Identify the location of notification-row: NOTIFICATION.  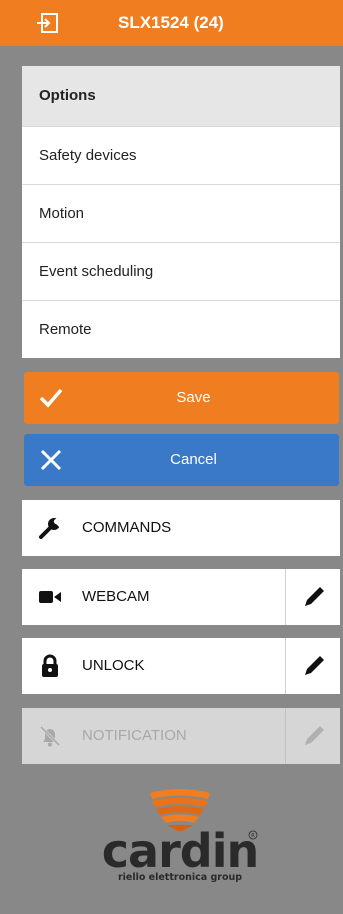
(181, 736).